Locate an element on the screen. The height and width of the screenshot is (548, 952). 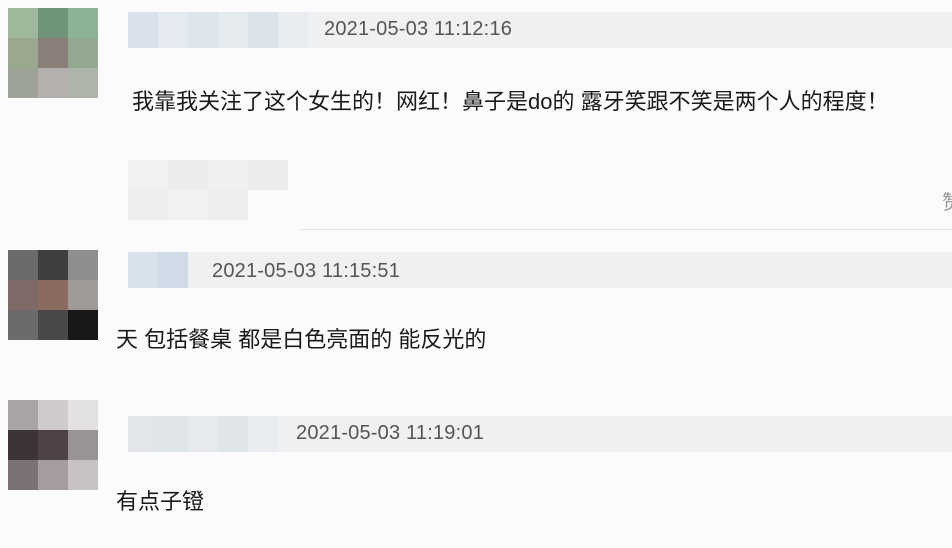
comment-text: 有点子镫 is located at coordinates (160, 501).